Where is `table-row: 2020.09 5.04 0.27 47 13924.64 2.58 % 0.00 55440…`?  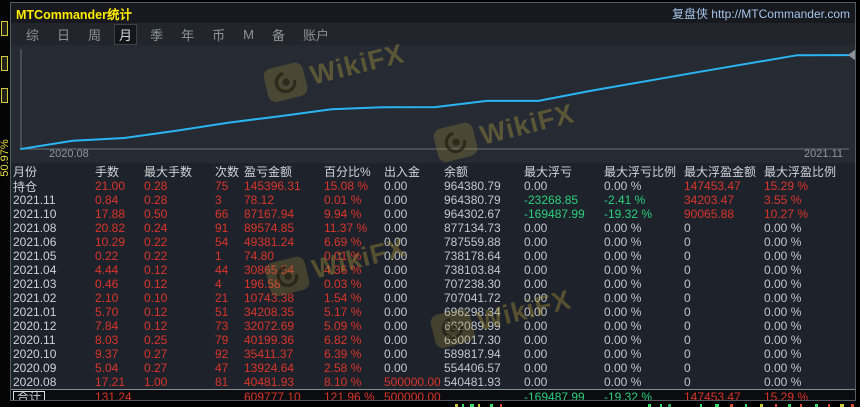
table-row: 2020.09 5.04 0.27 47 13924.64 2.58 % 0.00 55440… is located at coordinates (433, 368).